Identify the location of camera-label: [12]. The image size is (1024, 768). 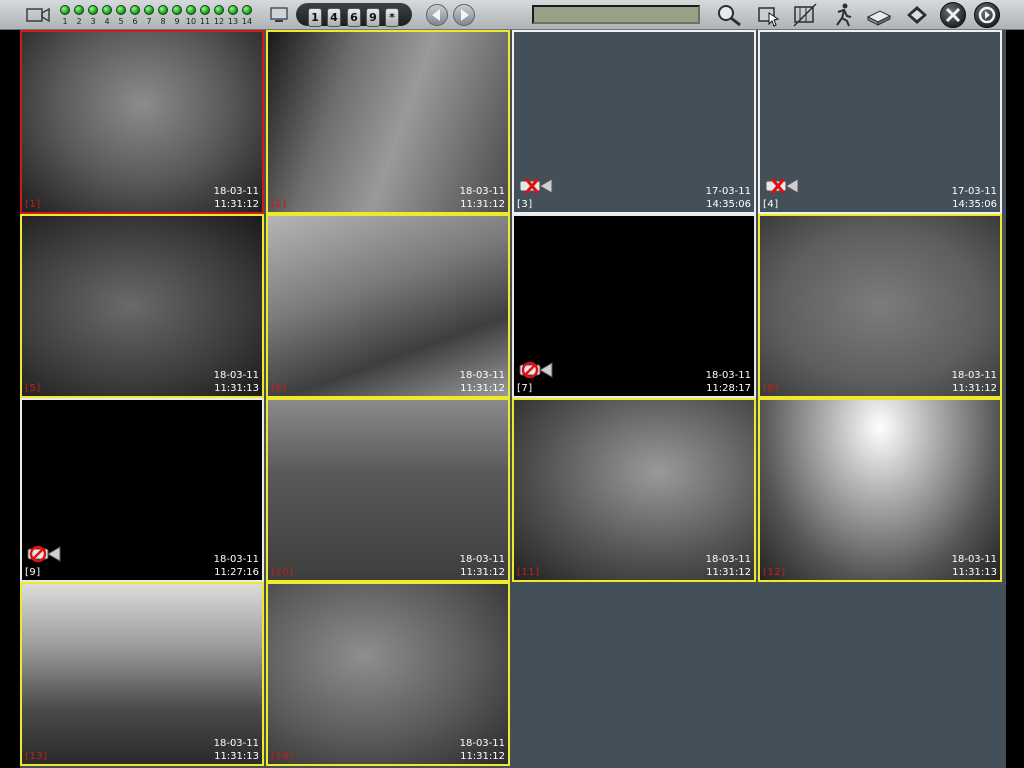
(774, 572).